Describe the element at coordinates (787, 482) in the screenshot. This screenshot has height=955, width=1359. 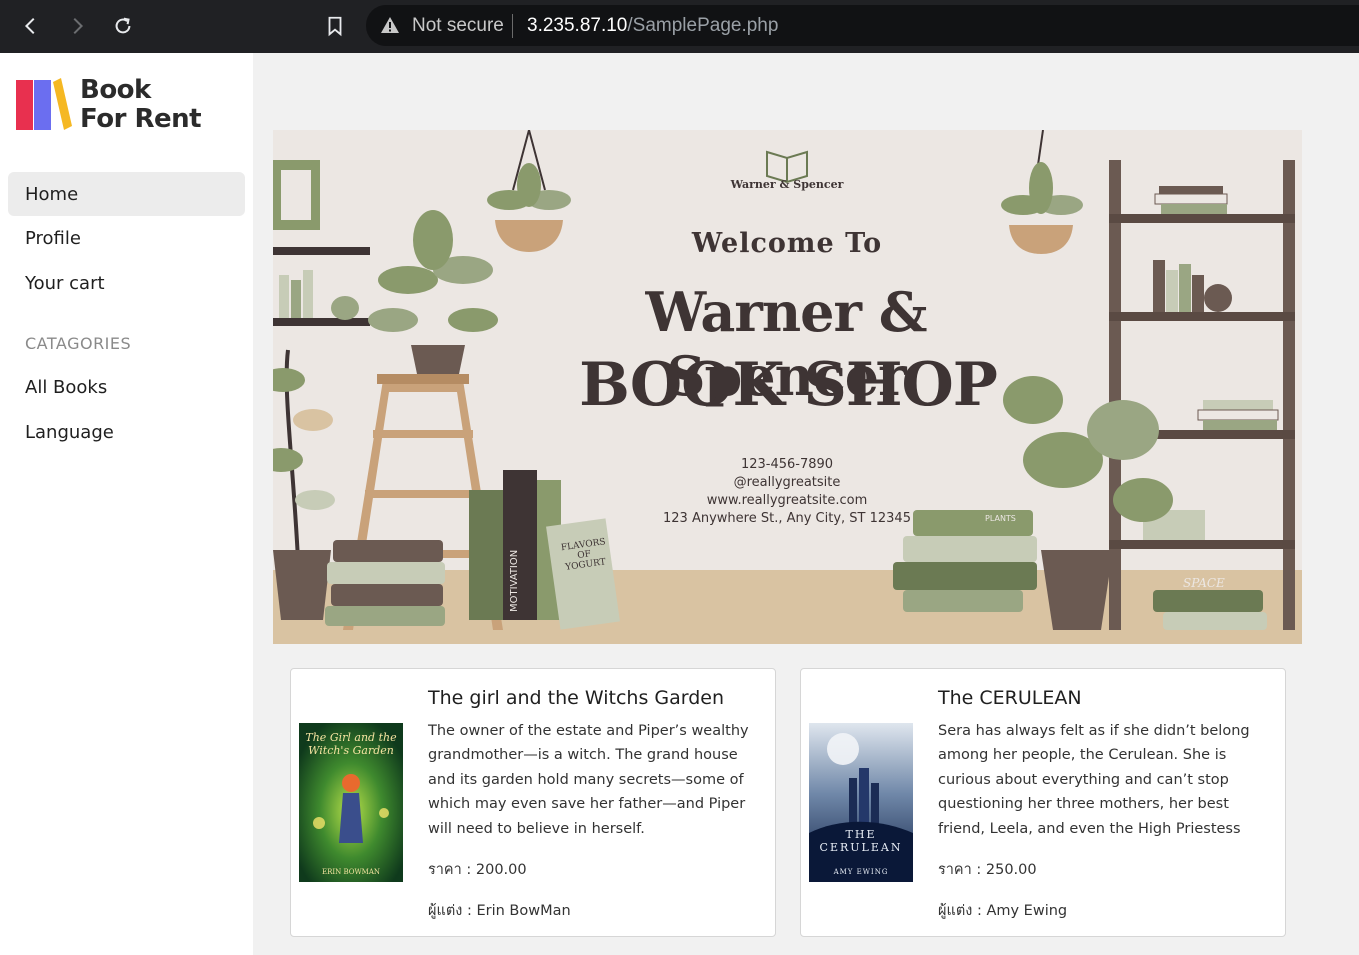
I see `banner-social: @reallygreatsite` at that location.